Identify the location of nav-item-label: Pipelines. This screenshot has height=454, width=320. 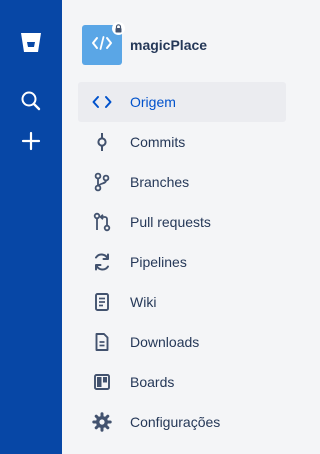
(158, 262).